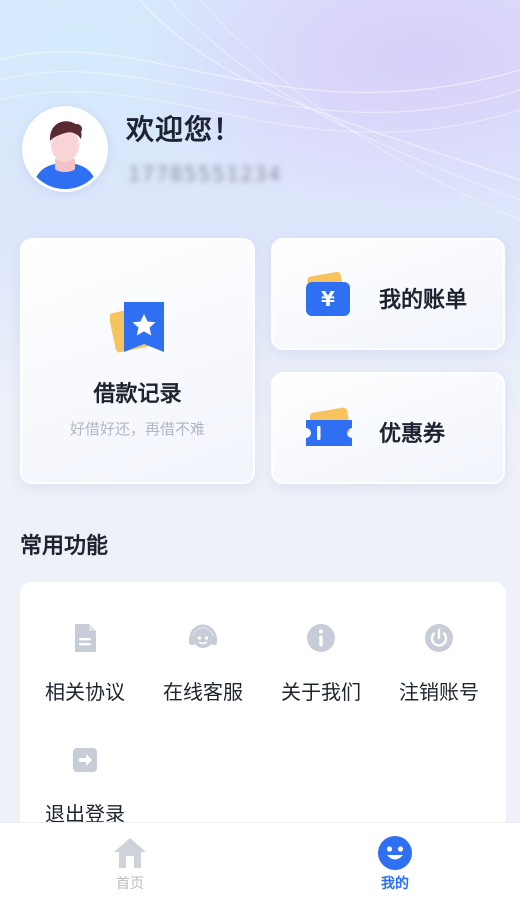  I want to click on logout-icon, so click(85, 760).